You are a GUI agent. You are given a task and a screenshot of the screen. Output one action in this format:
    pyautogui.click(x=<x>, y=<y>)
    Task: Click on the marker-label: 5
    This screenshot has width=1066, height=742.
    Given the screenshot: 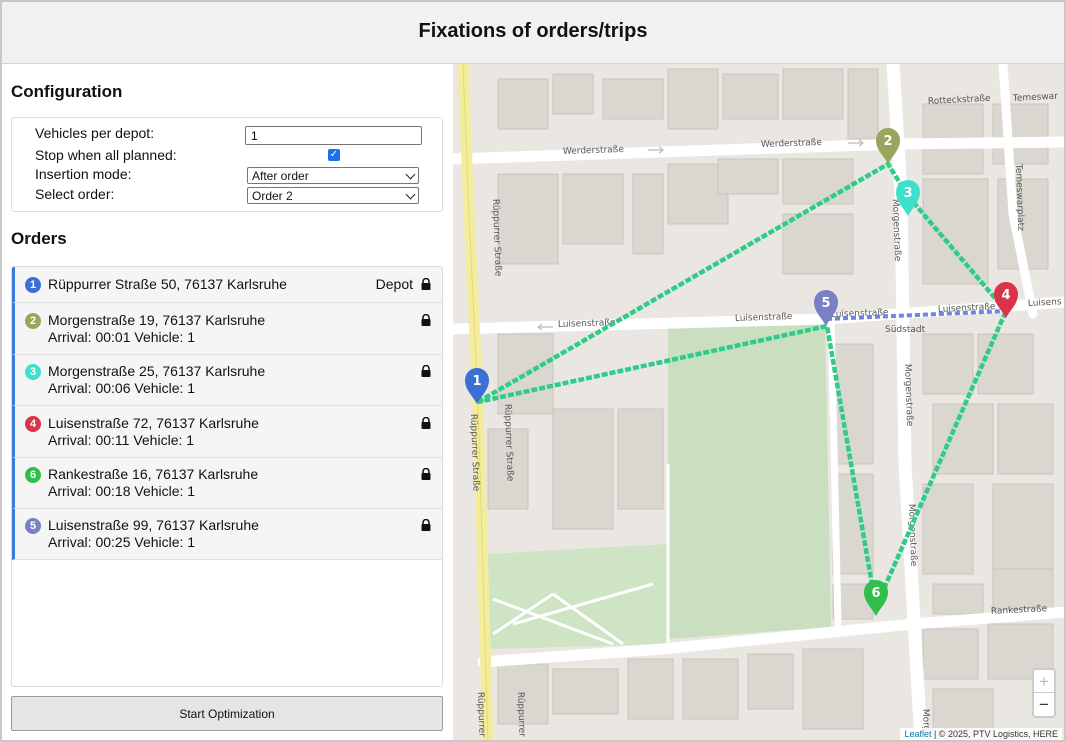 What is the action you would take?
    pyautogui.click(x=825, y=303)
    